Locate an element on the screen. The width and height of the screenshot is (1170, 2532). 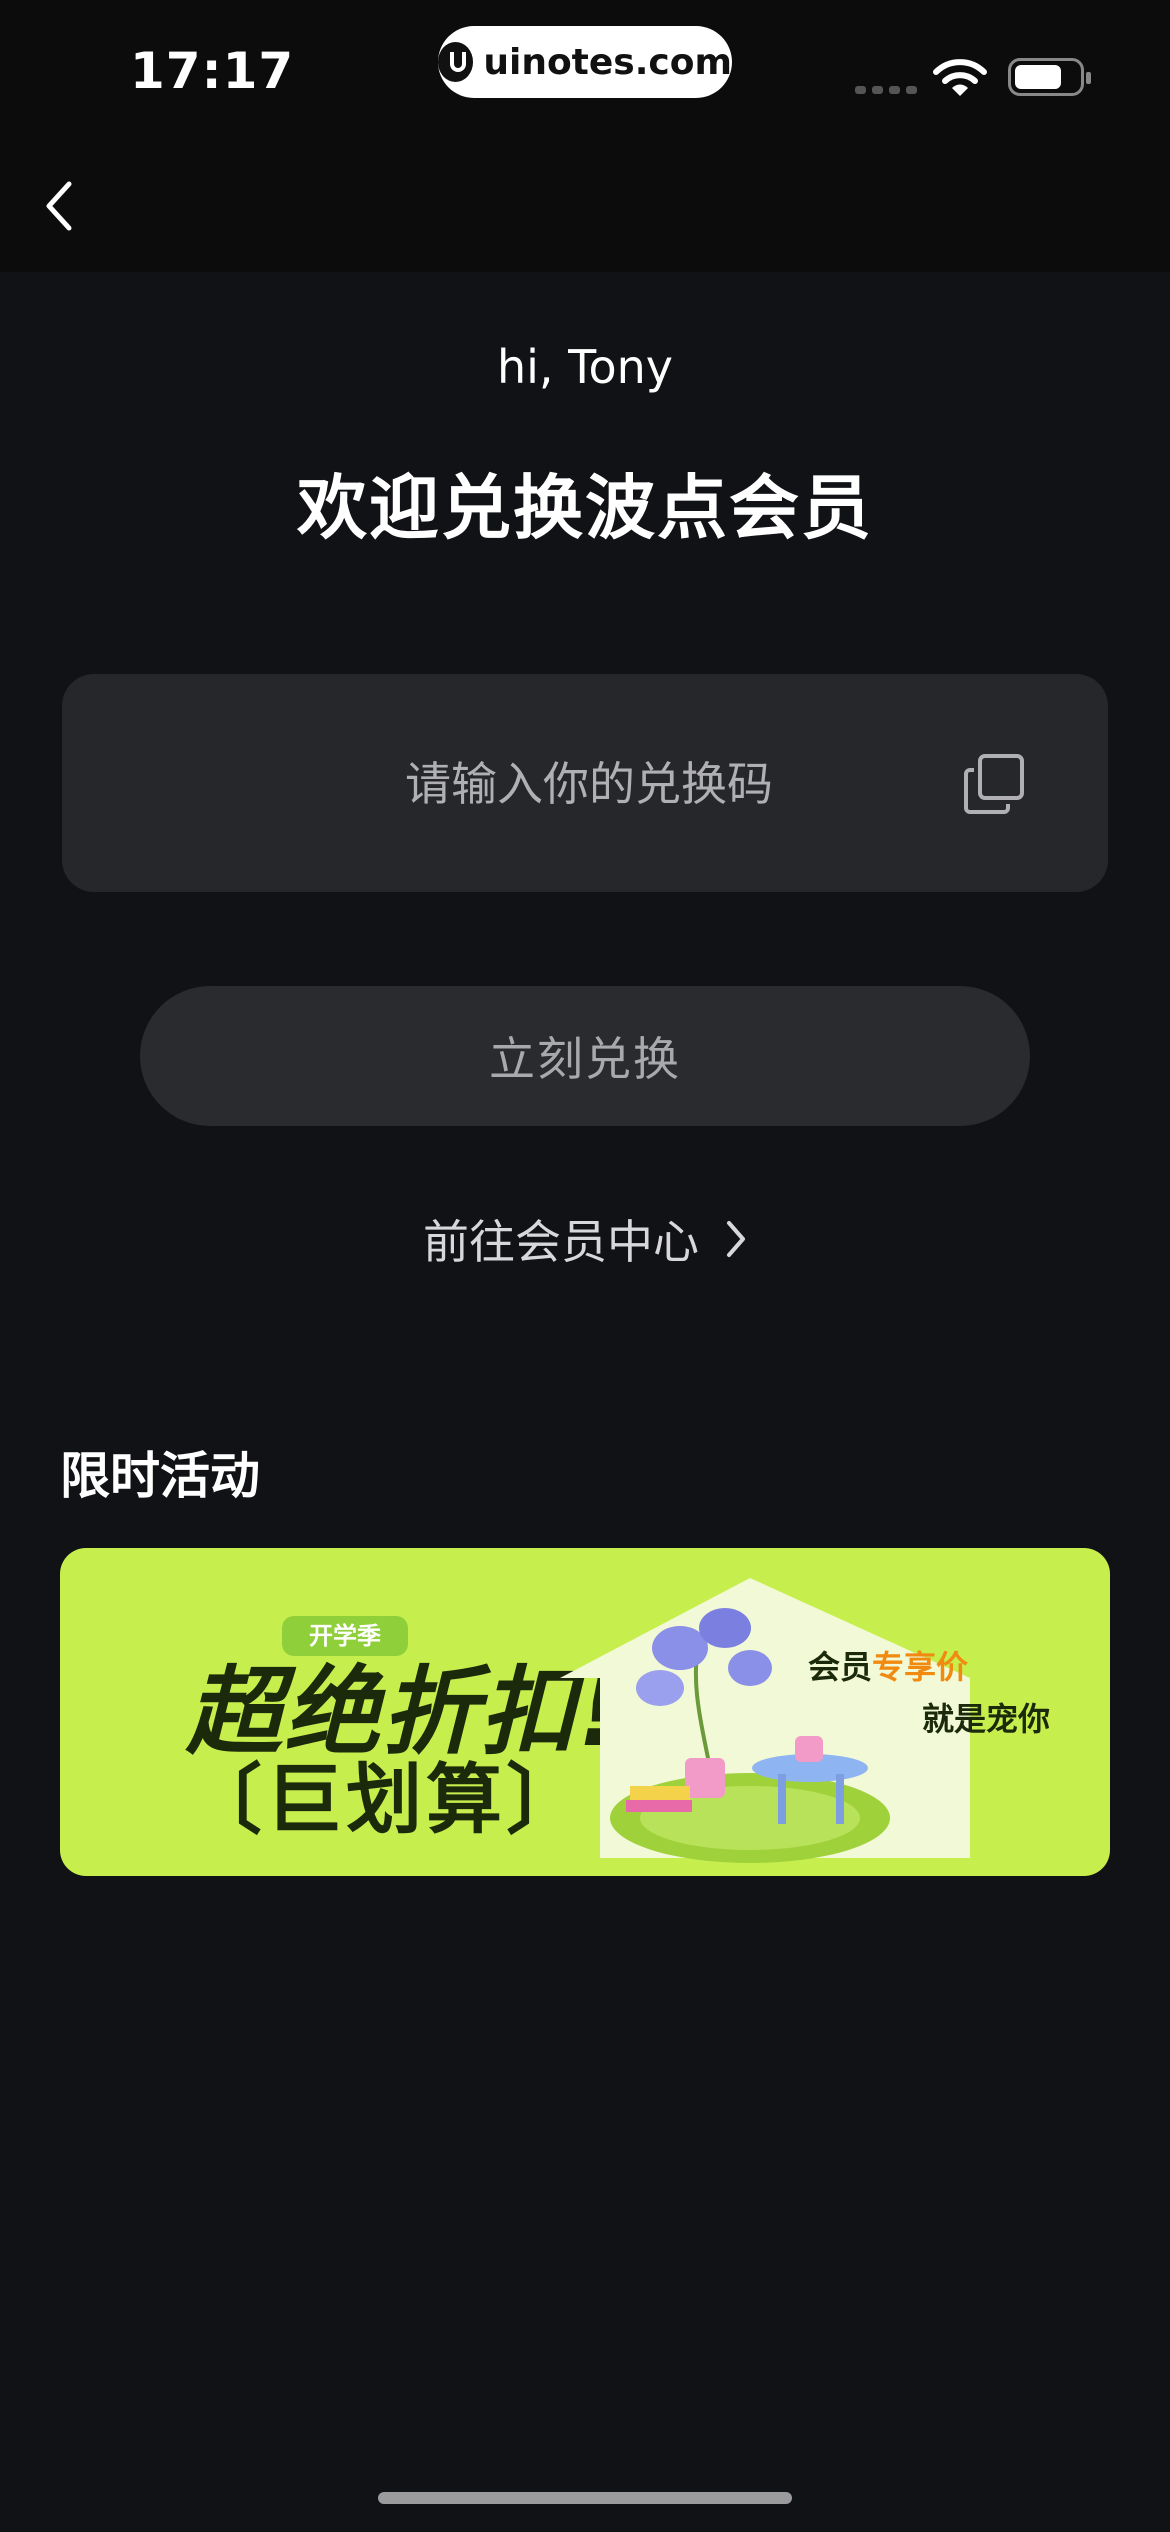
member-price-text: 会员专享价 is located at coordinates (888, 1665).